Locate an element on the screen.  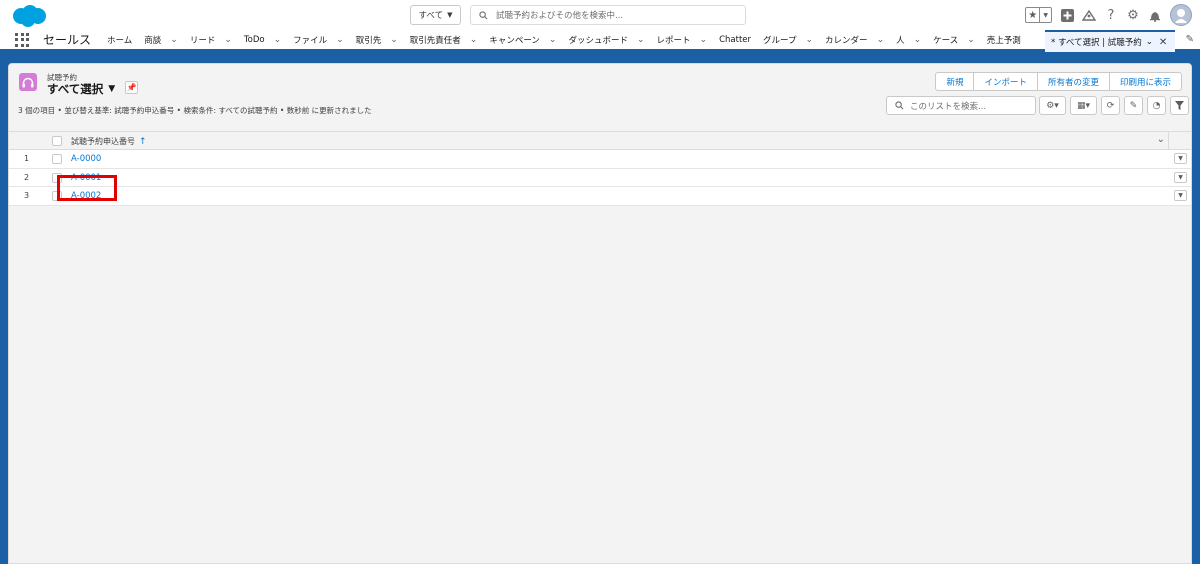
records-table: 試聴予約申込番号 ↑ ⌄ 1 A-0000 ▼ 2 A-0001 ▼ 3 A-0002 ▼ is located at coordinates (600, 168).